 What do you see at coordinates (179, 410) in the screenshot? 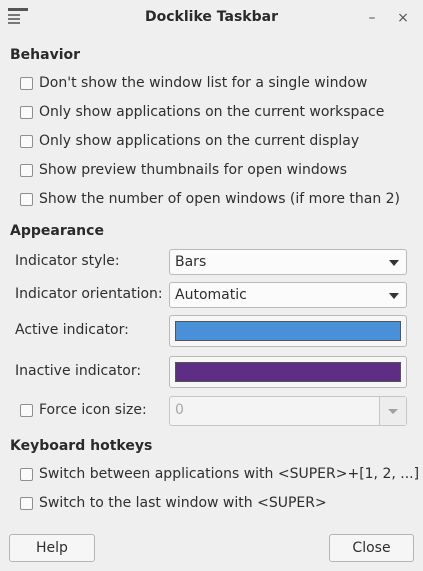
I see `icon-size-value: 0` at bounding box center [179, 410].